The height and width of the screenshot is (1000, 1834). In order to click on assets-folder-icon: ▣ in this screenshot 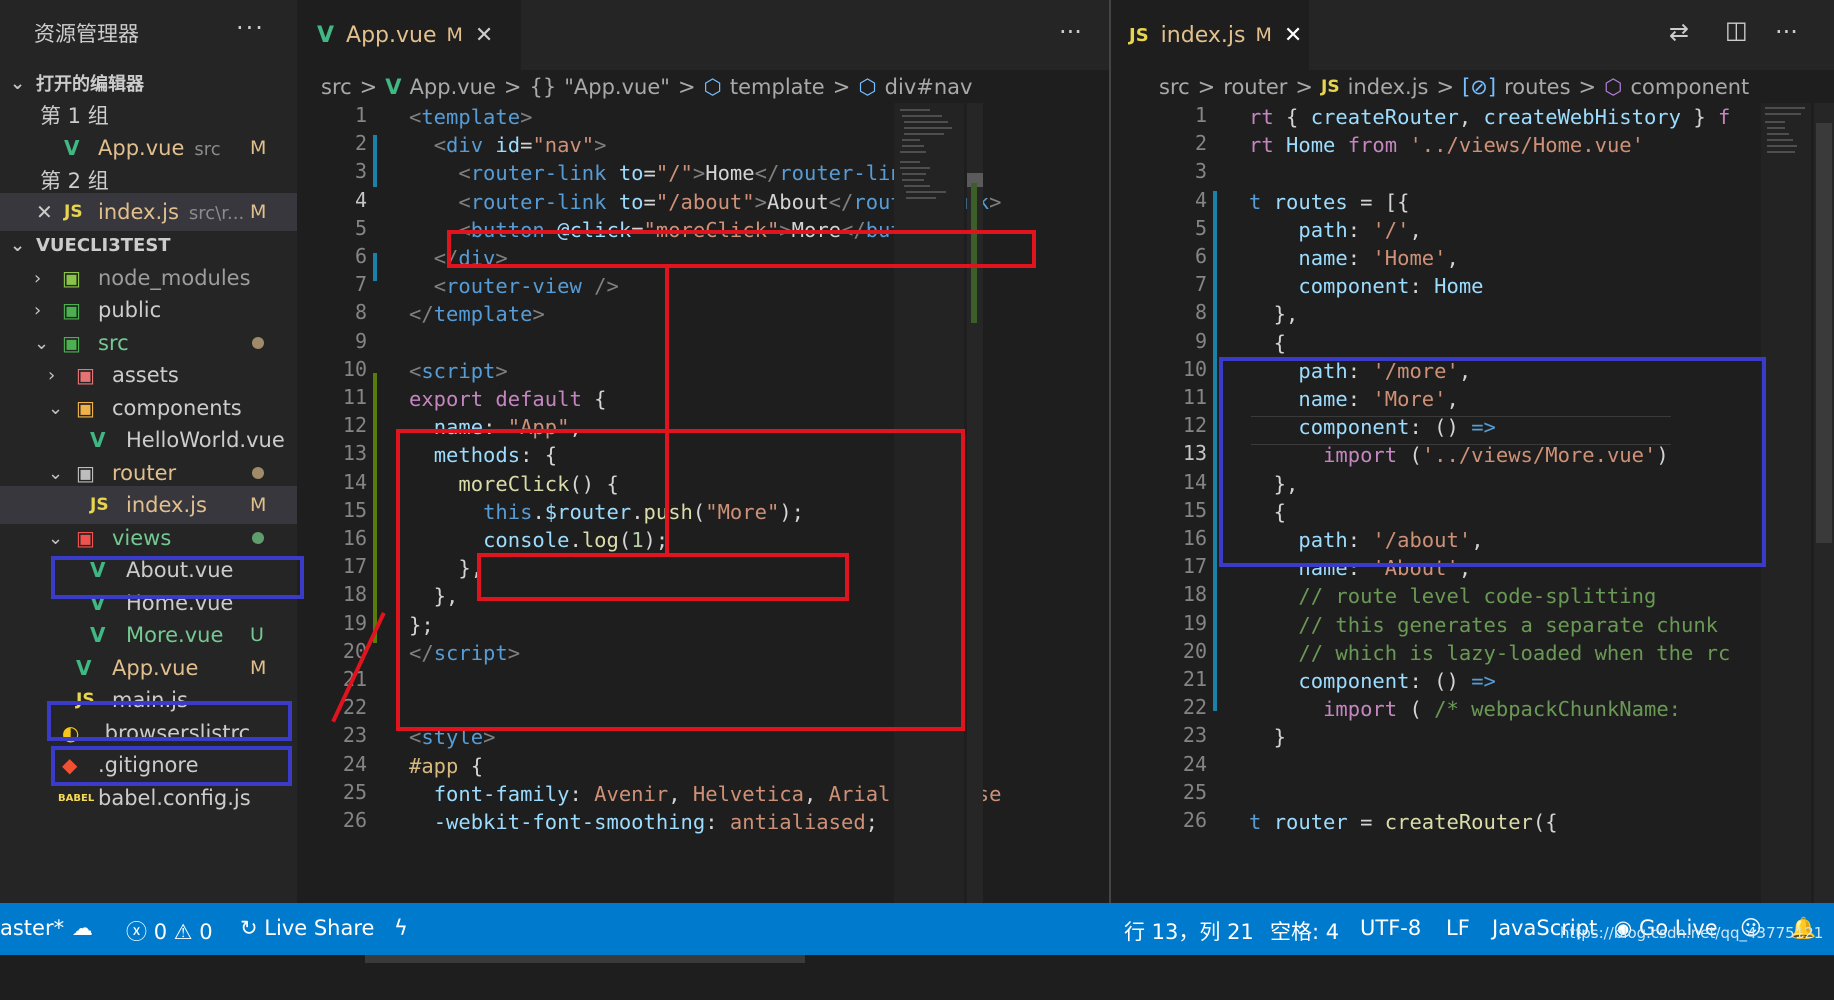, I will do `click(85, 375)`.